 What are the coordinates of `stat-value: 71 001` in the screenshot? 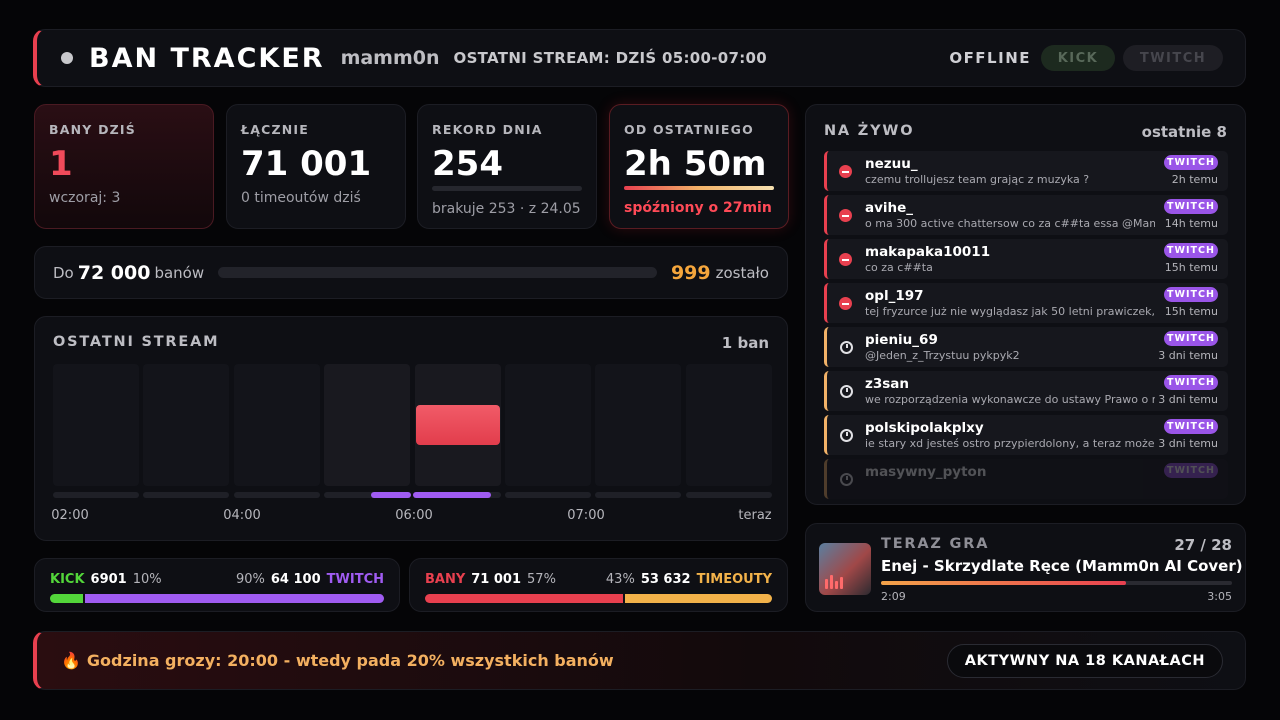 It's located at (306, 164).